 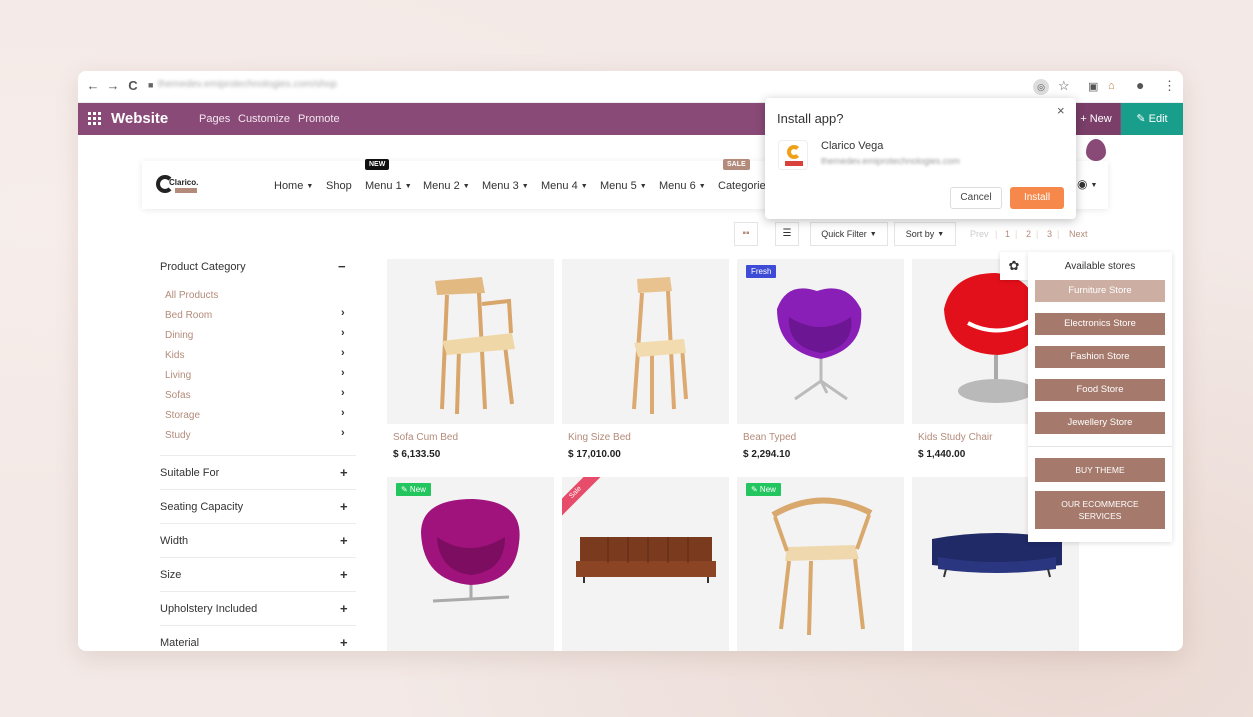 I want to click on product-image-wooden-armchair, so click(x=470, y=341).